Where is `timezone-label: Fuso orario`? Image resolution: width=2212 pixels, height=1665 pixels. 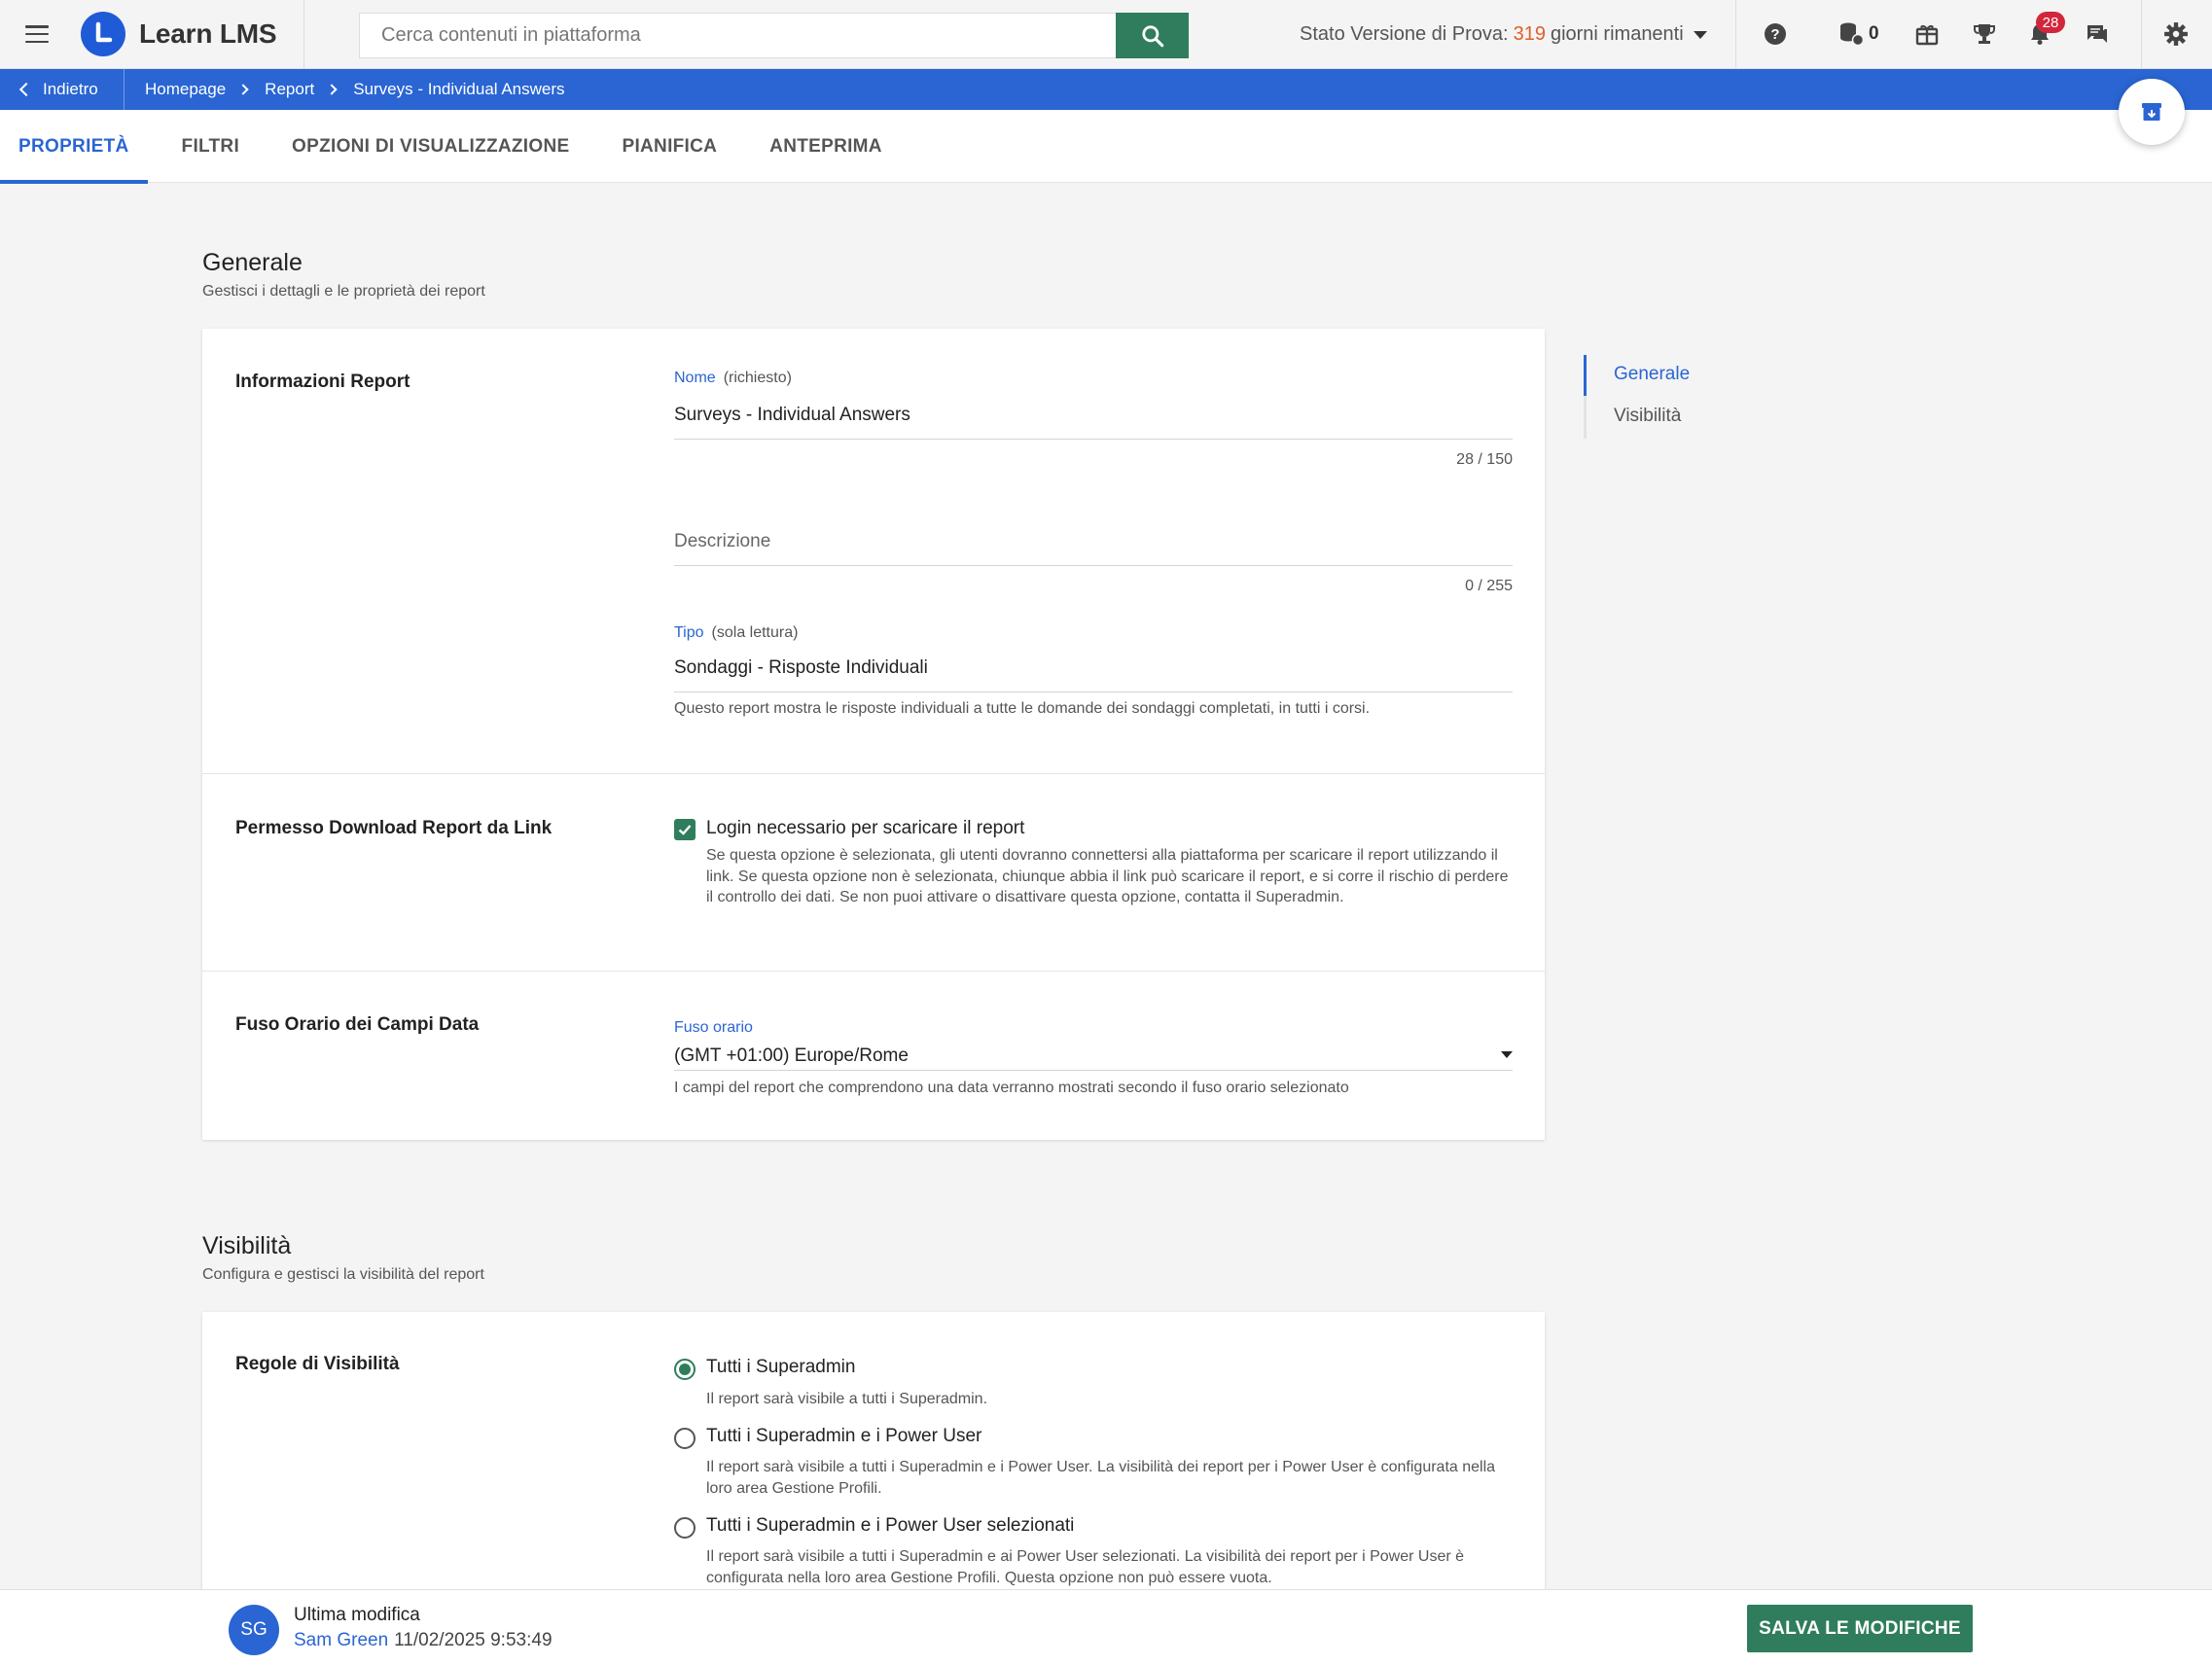 timezone-label: Fuso orario is located at coordinates (714, 1027).